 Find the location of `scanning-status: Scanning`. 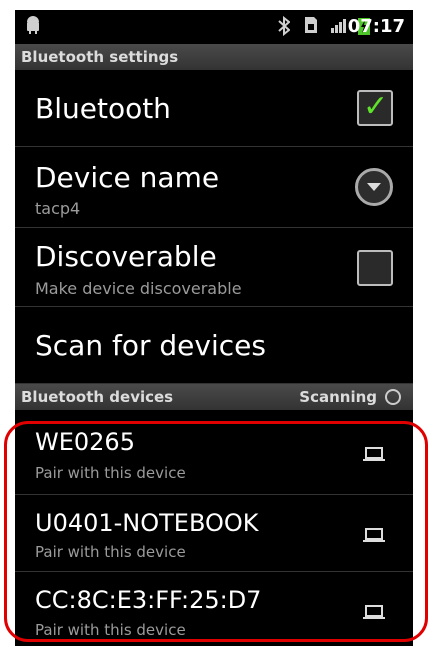

scanning-status: Scanning is located at coordinates (338, 397).